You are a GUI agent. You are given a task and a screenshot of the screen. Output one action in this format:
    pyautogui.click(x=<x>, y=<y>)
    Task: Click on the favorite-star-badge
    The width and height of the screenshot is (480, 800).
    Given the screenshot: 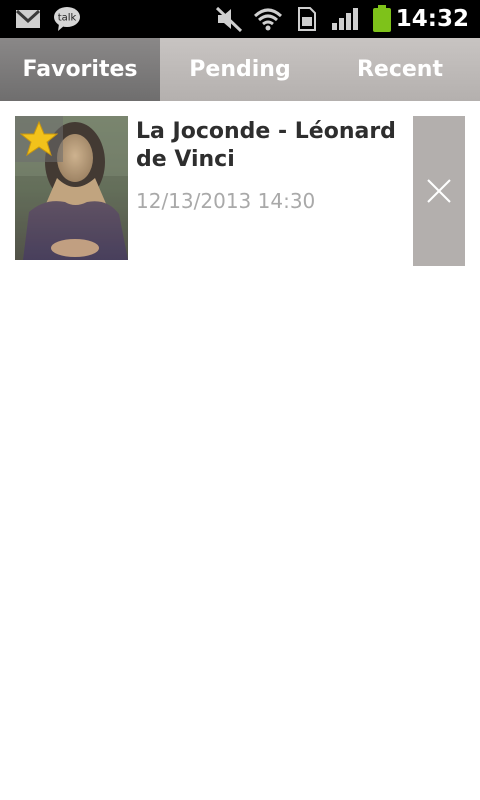 What is the action you would take?
    pyautogui.click(x=39, y=139)
    